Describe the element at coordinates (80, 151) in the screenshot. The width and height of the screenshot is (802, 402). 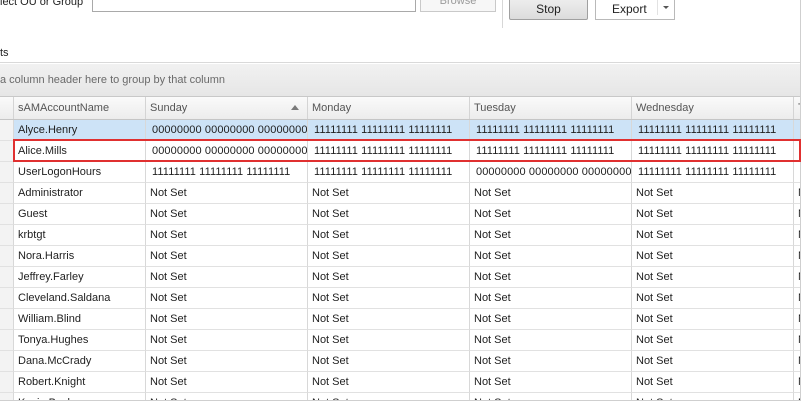
I see `cell-account-name: Alice.Mills` at that location.